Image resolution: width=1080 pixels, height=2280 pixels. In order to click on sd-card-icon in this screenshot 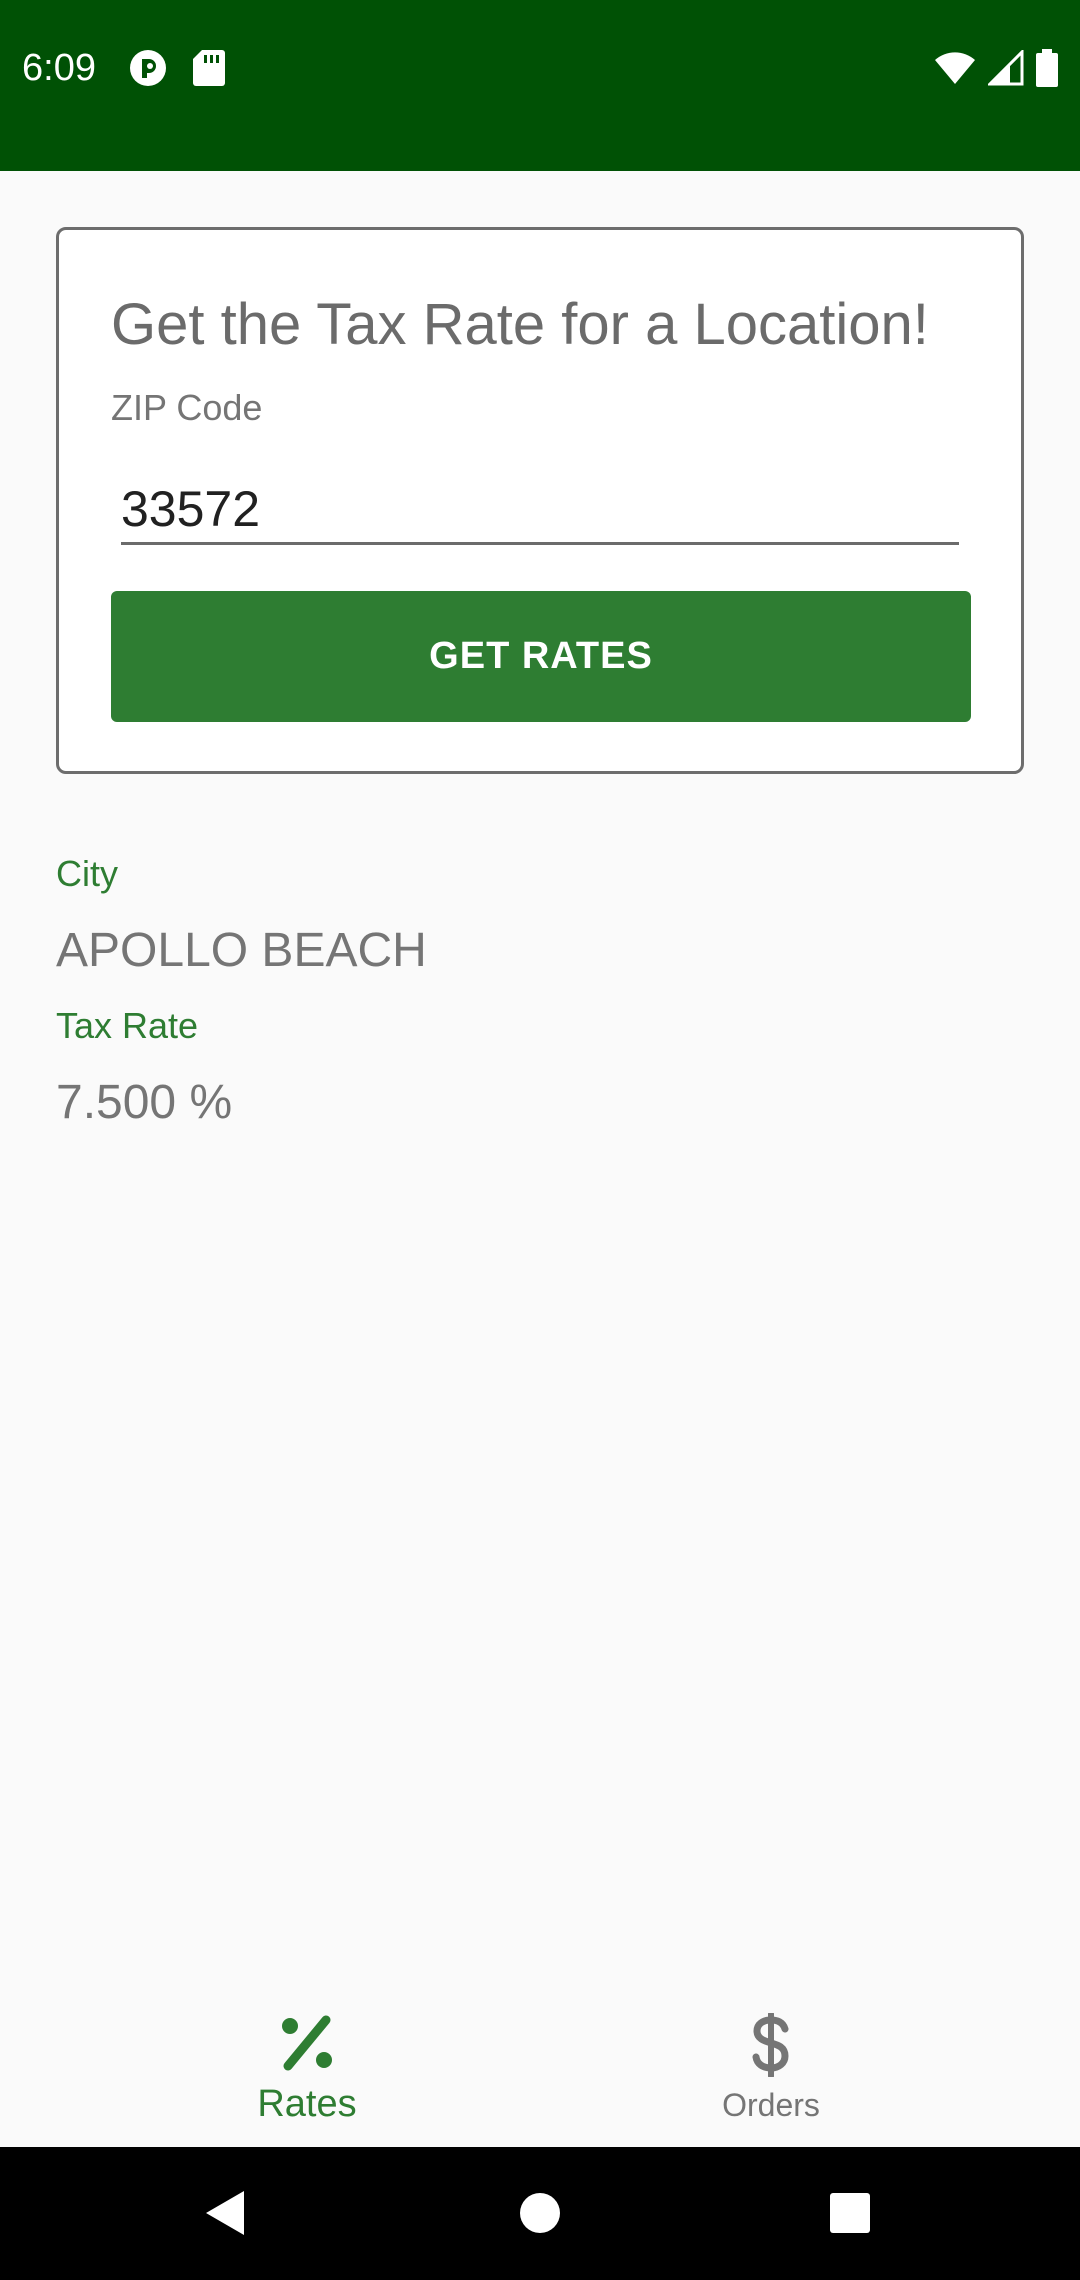, I will do `click(209, 68)`.